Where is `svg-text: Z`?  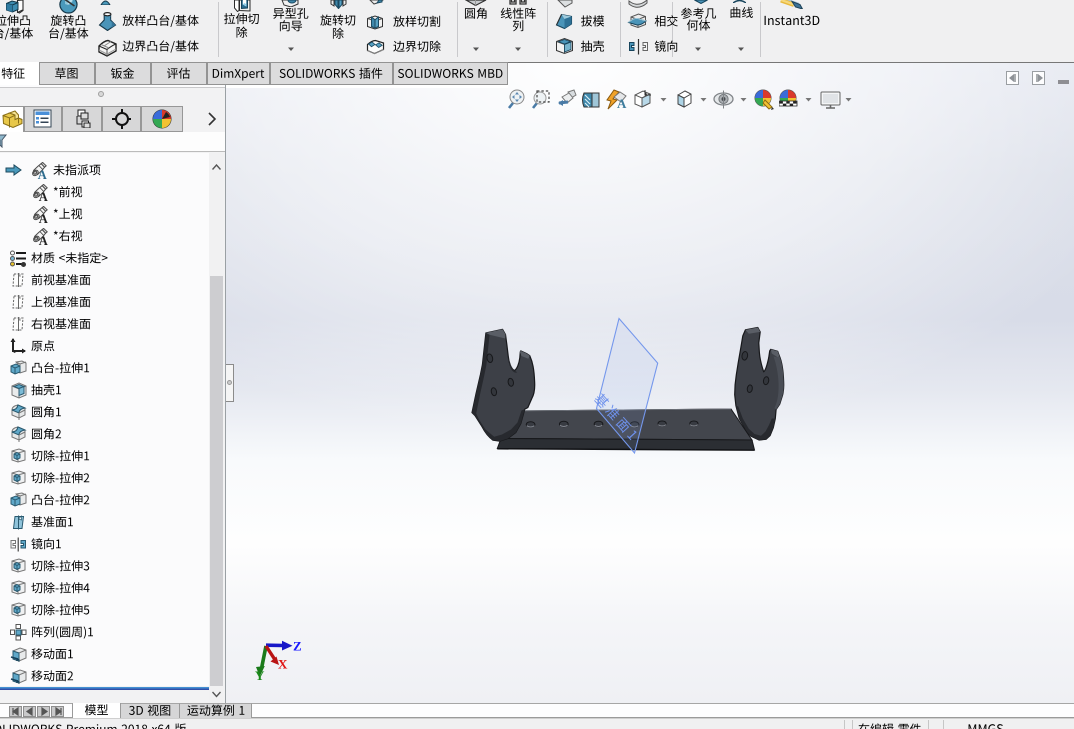
svg-text: Z is located at coordinates (297, 646).